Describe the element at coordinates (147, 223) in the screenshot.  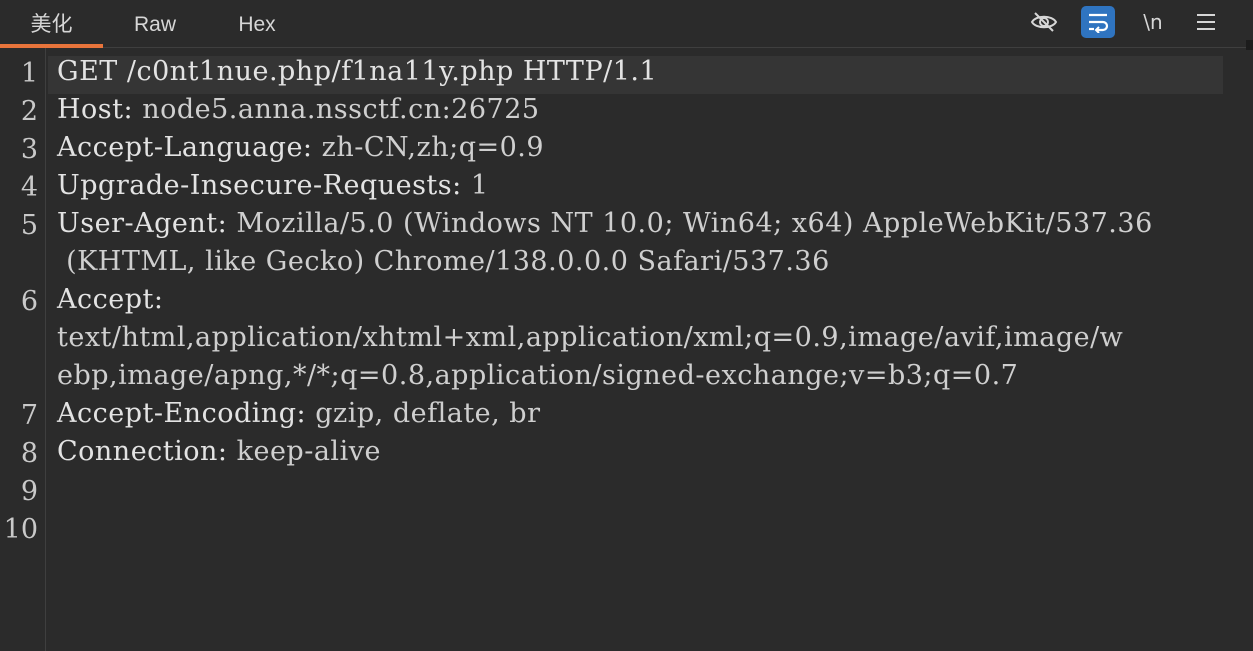
I see `header-name: User-Agent:` at that location.